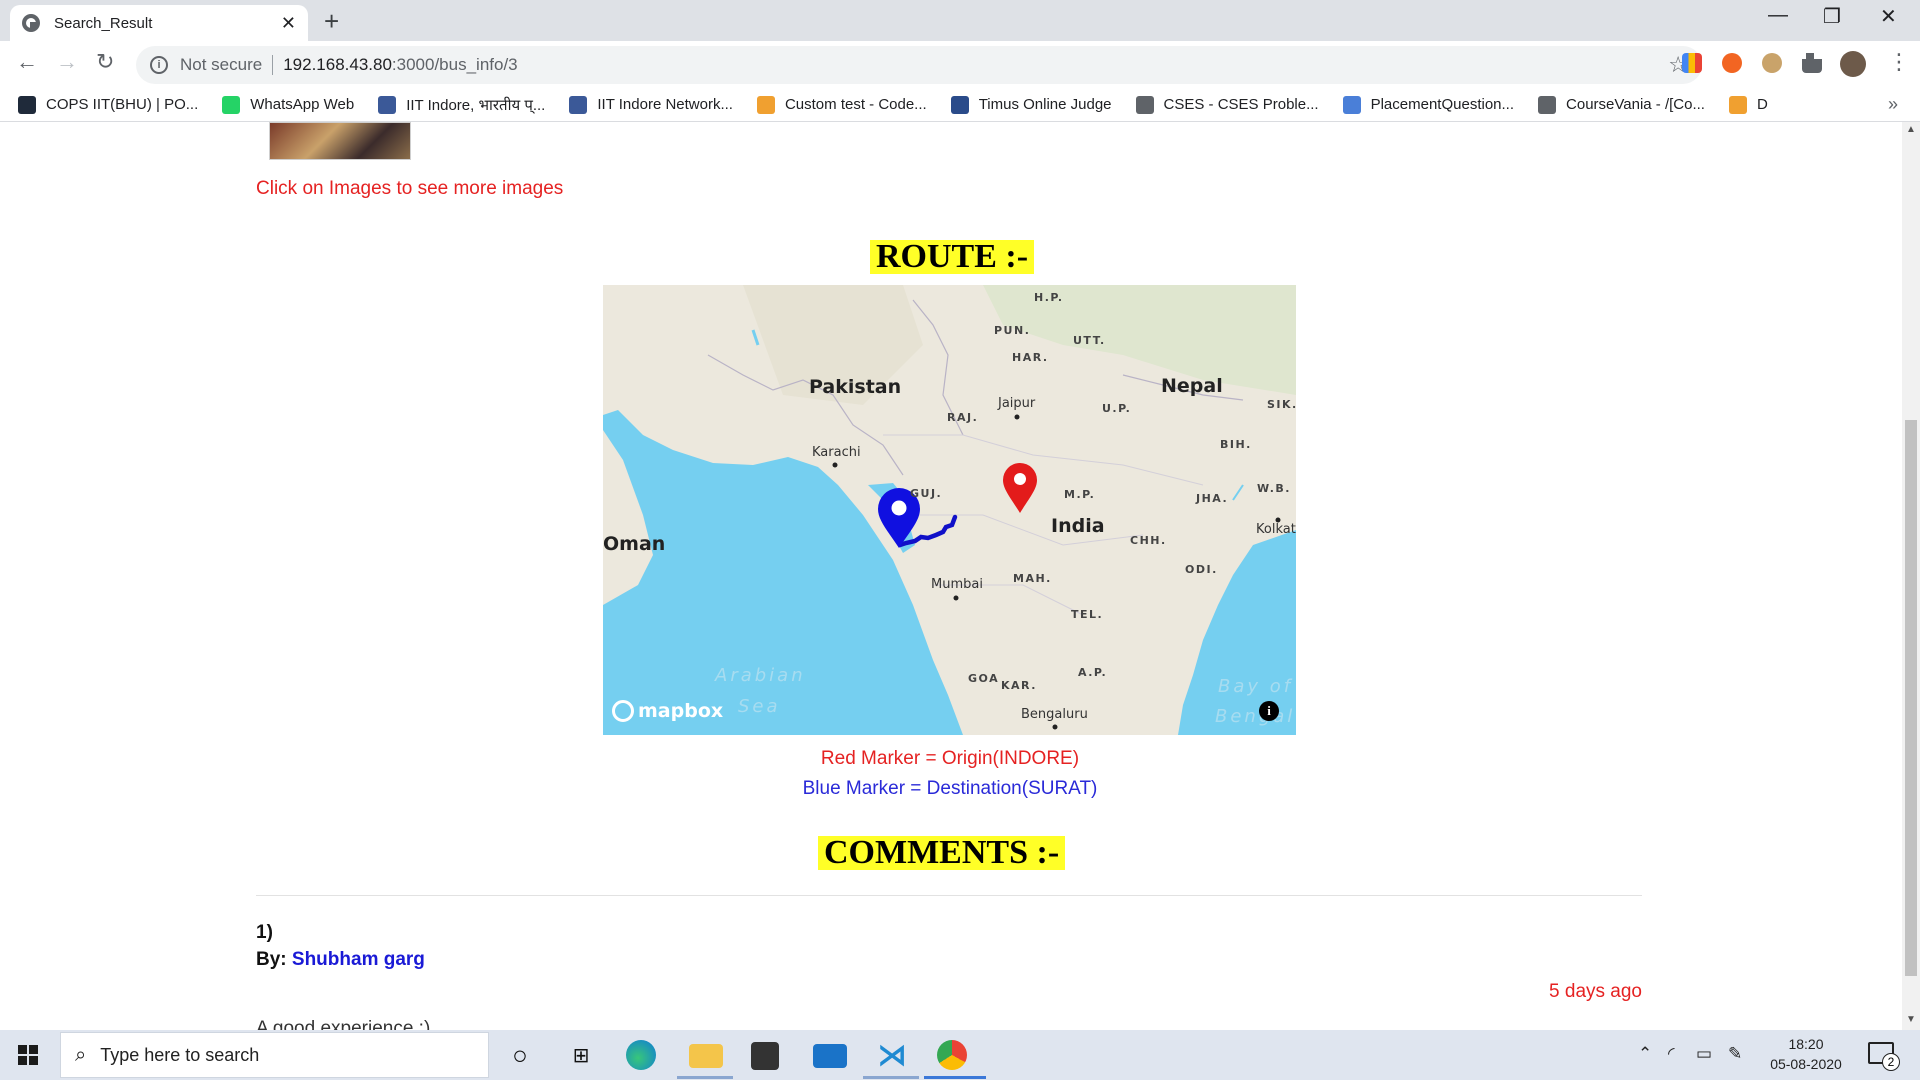 Image resolution: width=1920 pixels, height=1080 pixels. I want to click on scroll-down-icon: ▼, so click(1911, 1019).